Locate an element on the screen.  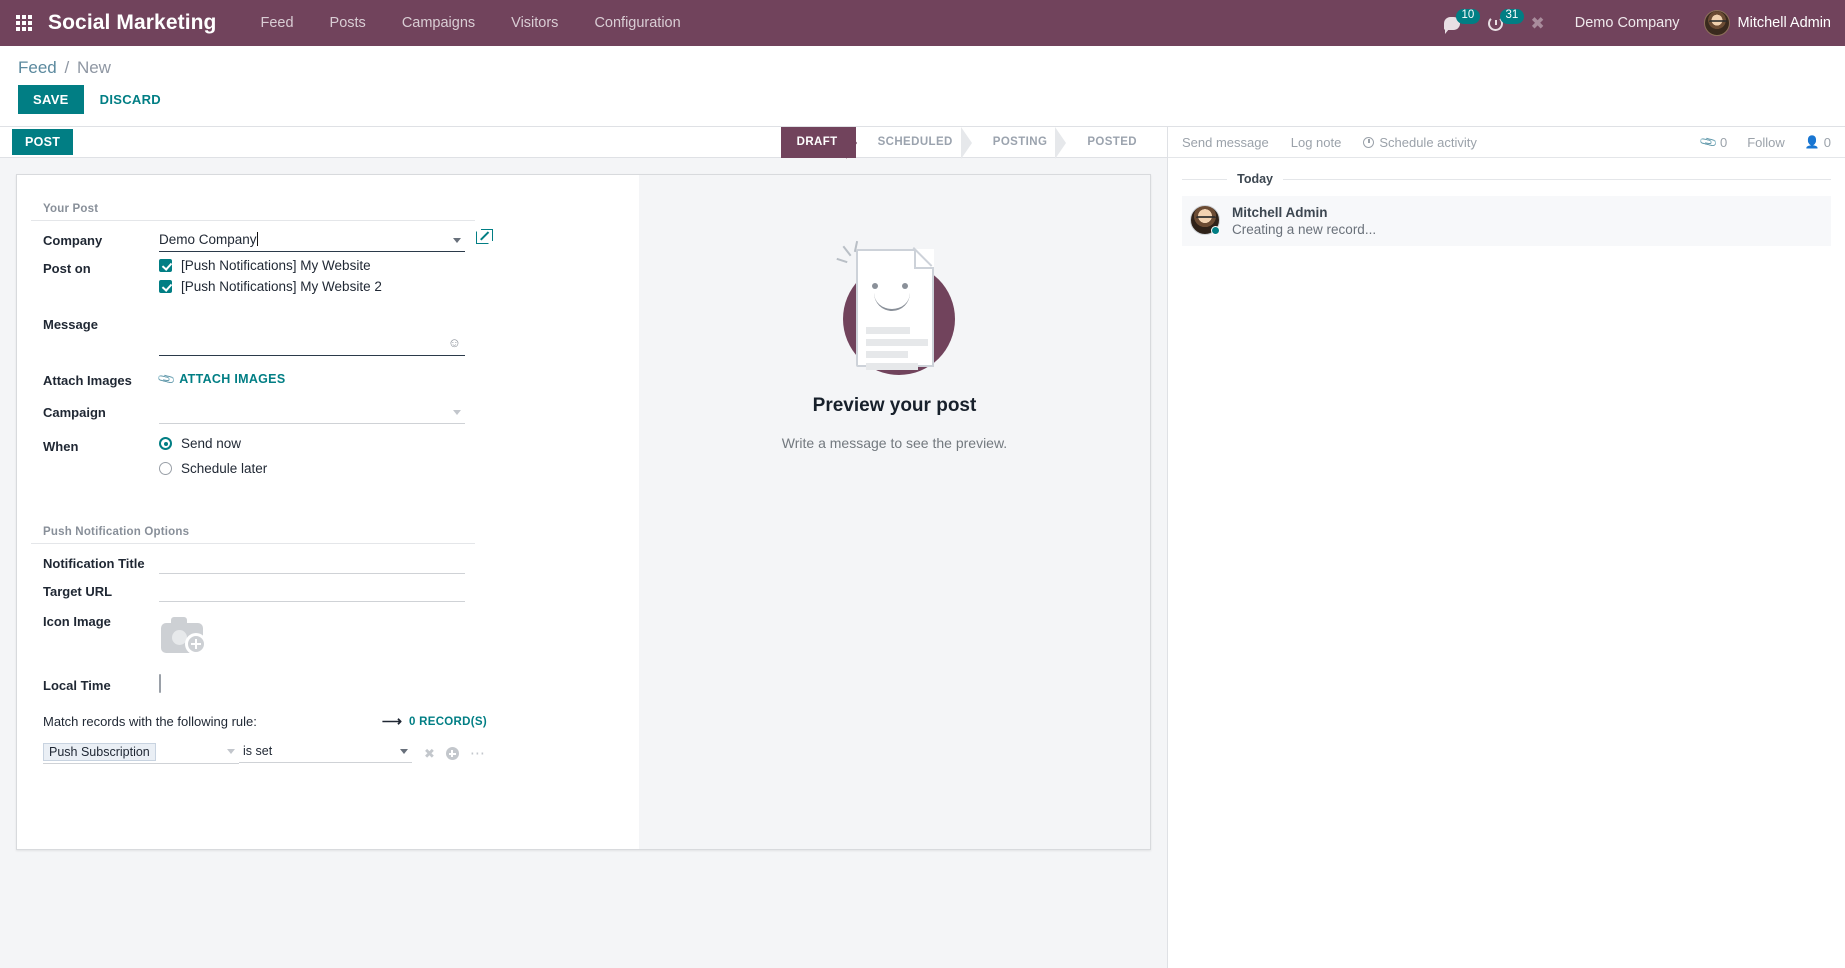
radio-send-now is located at coordinates (165, 443).